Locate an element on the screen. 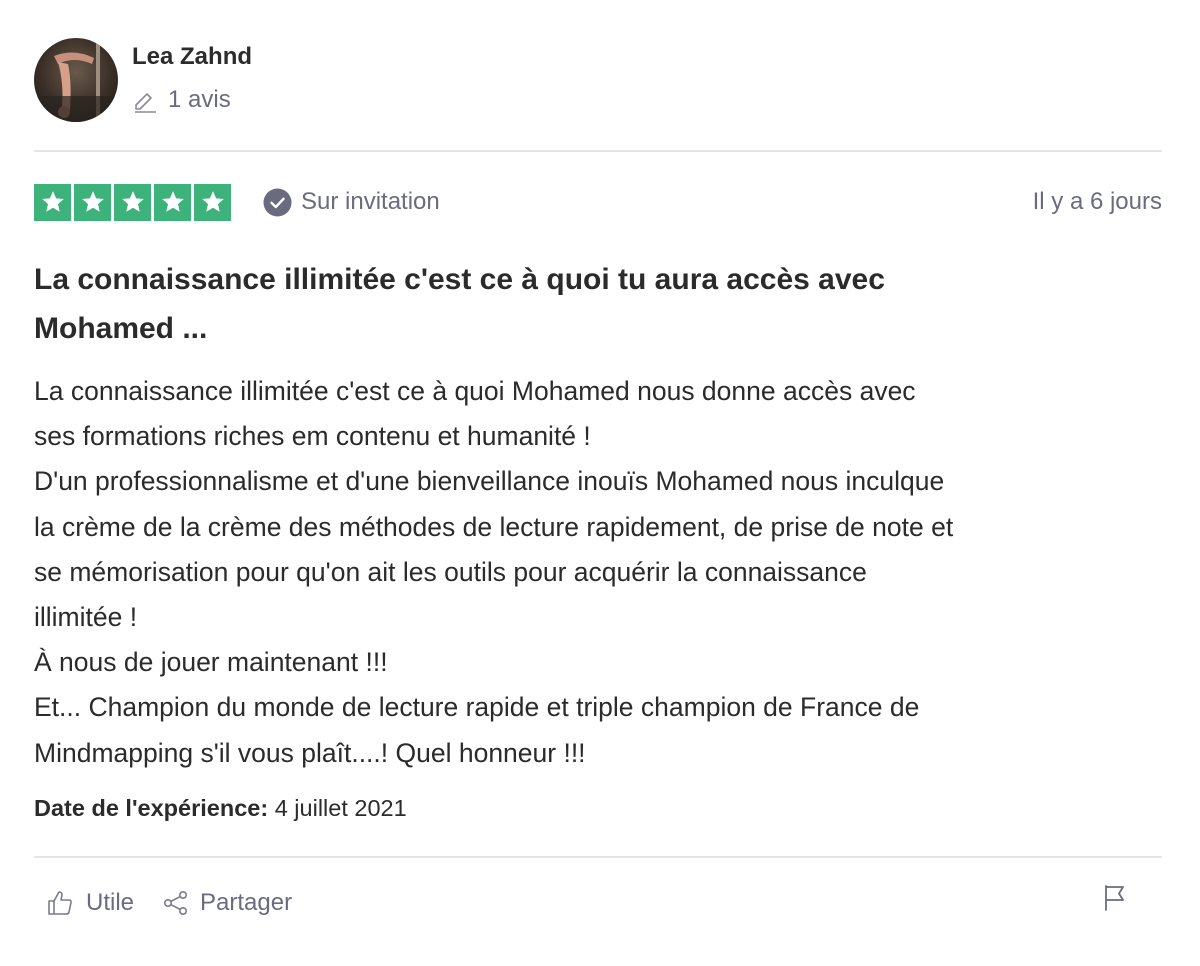 The image size is (1200, 966). avatar is located at coordinates (76, 80).